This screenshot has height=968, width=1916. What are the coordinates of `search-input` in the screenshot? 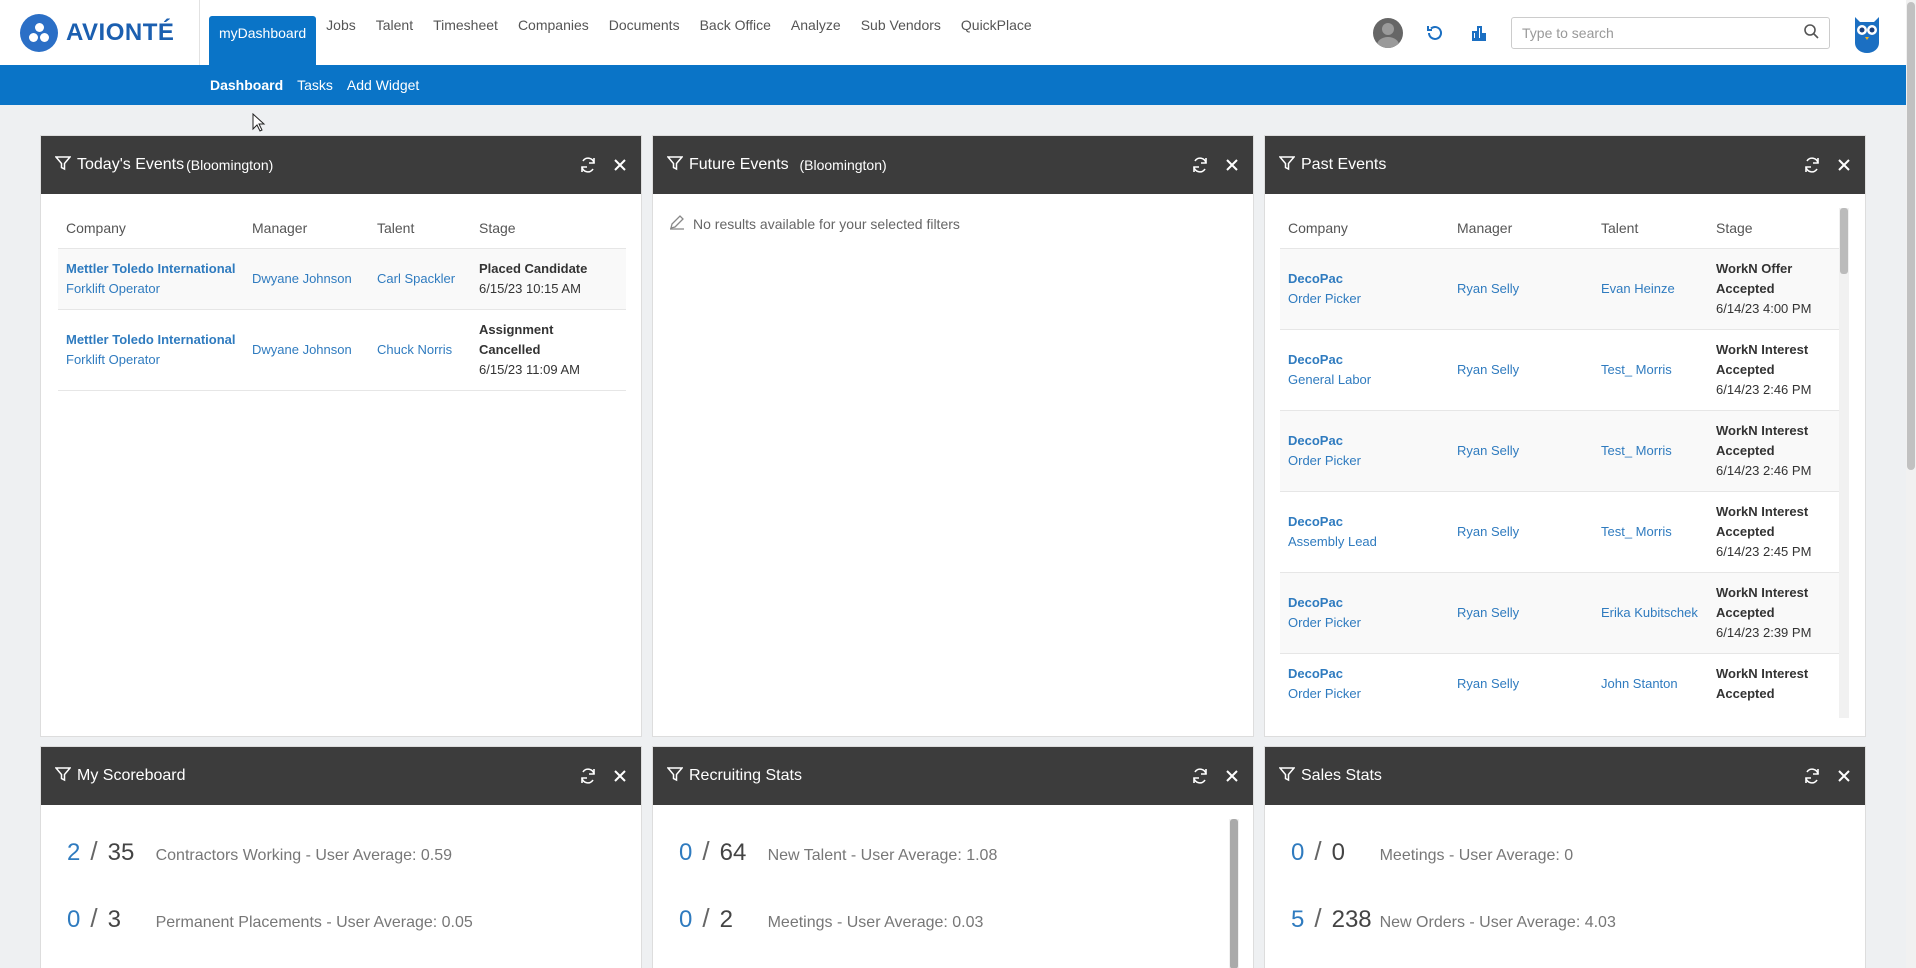 It's located at (1662, 32).